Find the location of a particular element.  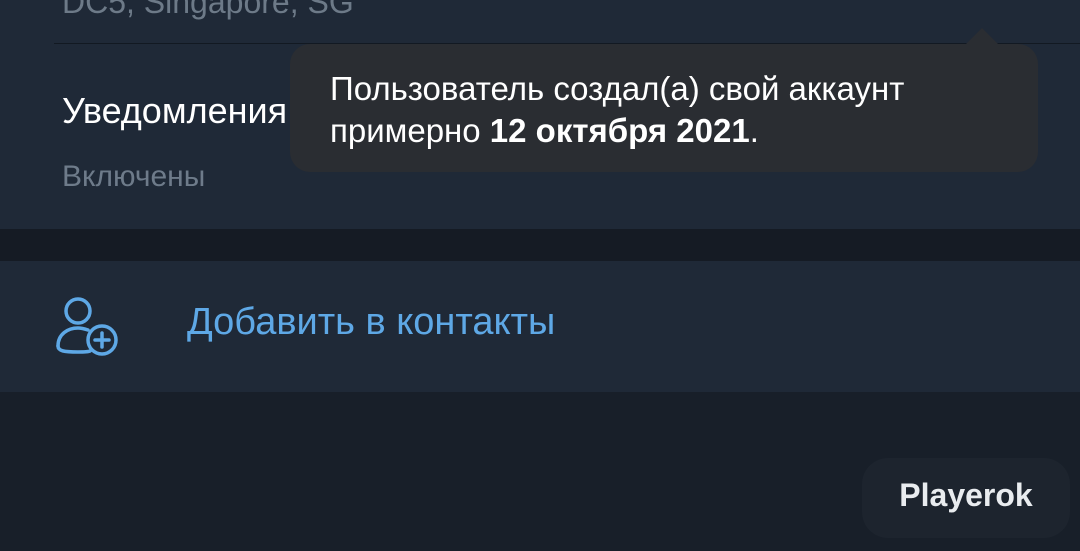

notifications-title: Уведомления is located at coordinates (175, 110).